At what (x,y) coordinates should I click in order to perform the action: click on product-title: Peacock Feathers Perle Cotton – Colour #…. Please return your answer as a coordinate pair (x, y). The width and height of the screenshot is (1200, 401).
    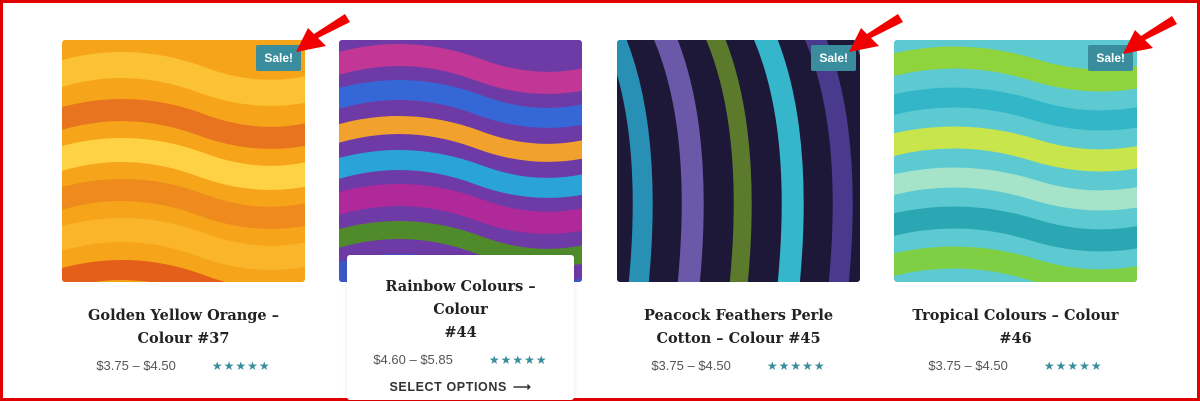
    Looking at the image, I should click on (738, 327).